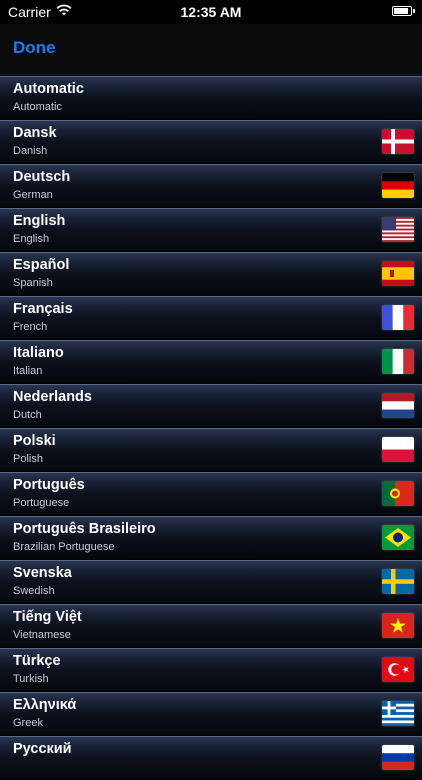 This screenshot has width=422, height=780. I want to click on language-name: Español, so click(41, 265).